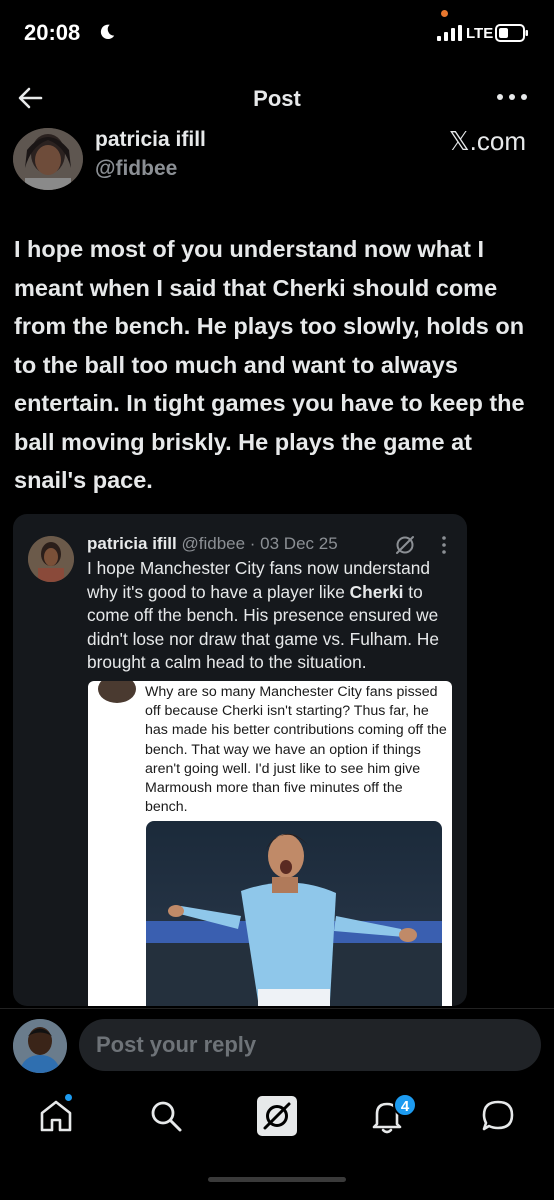 This screenshot has width=554, height=1200. Describe the element at coordinates (376, 591) in the screenshot. I see `quoted-text-bold: Cherki` at that location.